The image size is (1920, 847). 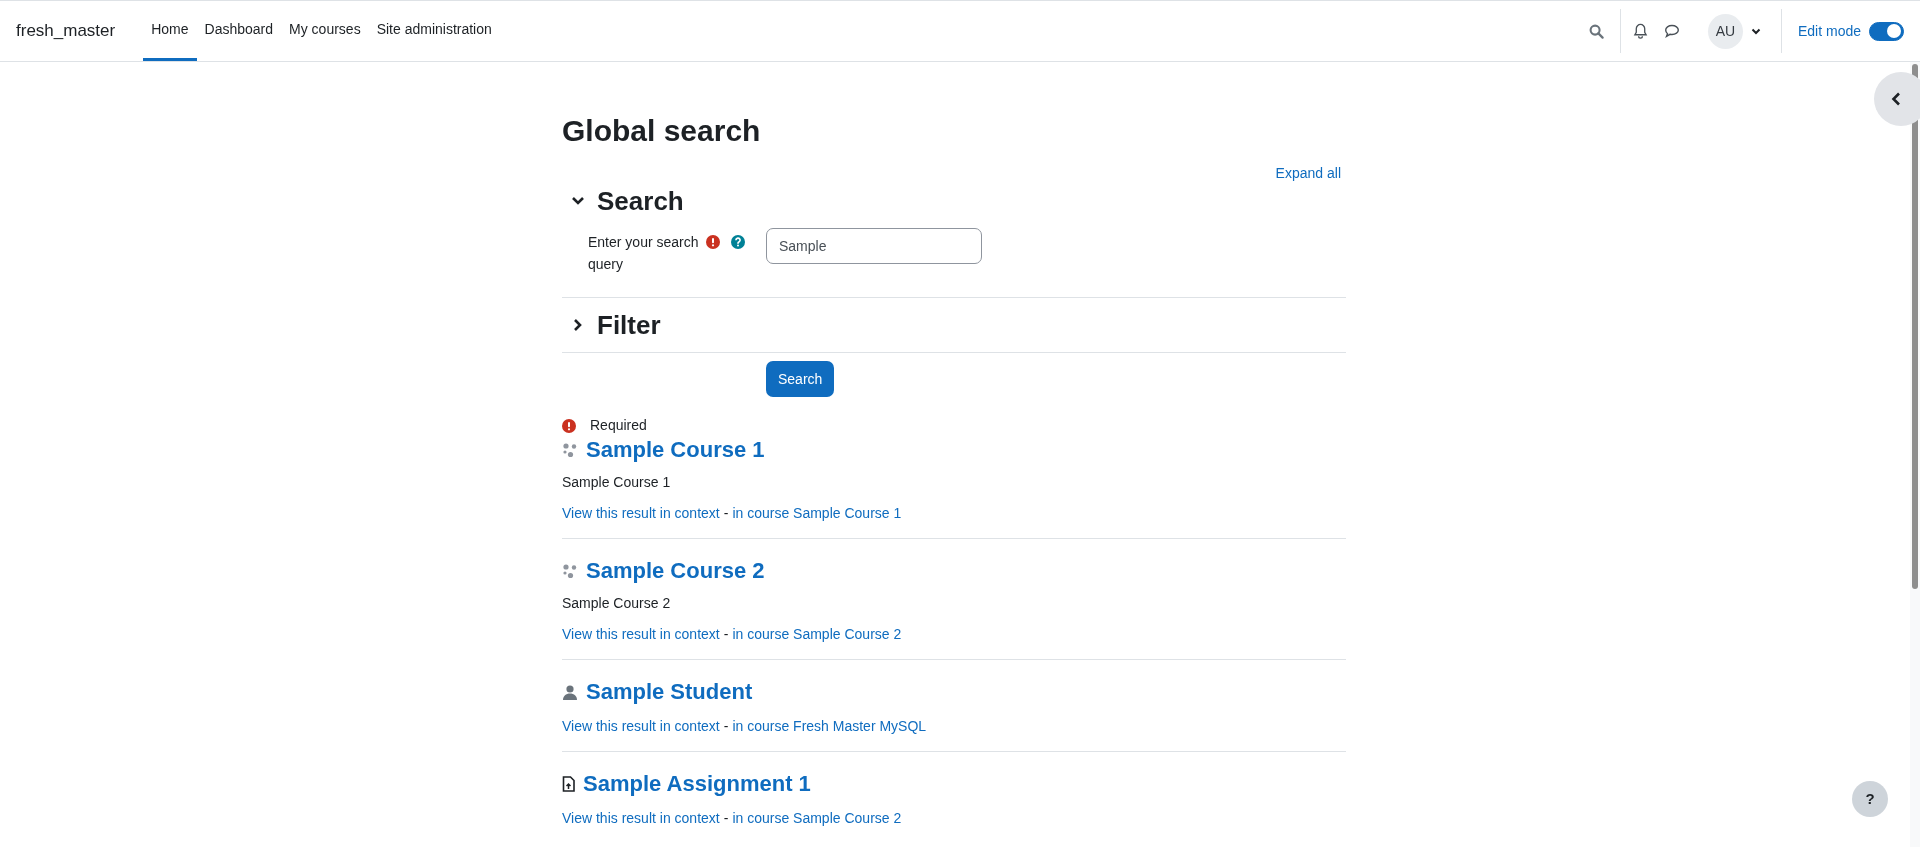 What do you see at coordinates (1725, 31) in the screenshot?
I see `user-avatar: AU` at bounding box center [1725, 31].